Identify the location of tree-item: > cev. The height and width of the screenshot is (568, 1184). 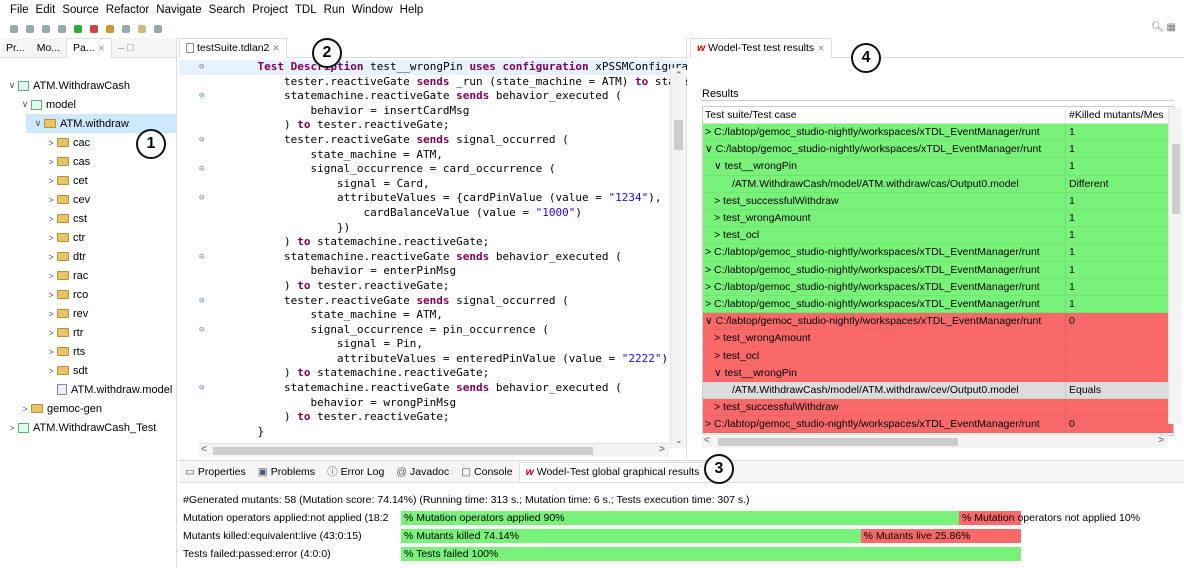
(88, 199).